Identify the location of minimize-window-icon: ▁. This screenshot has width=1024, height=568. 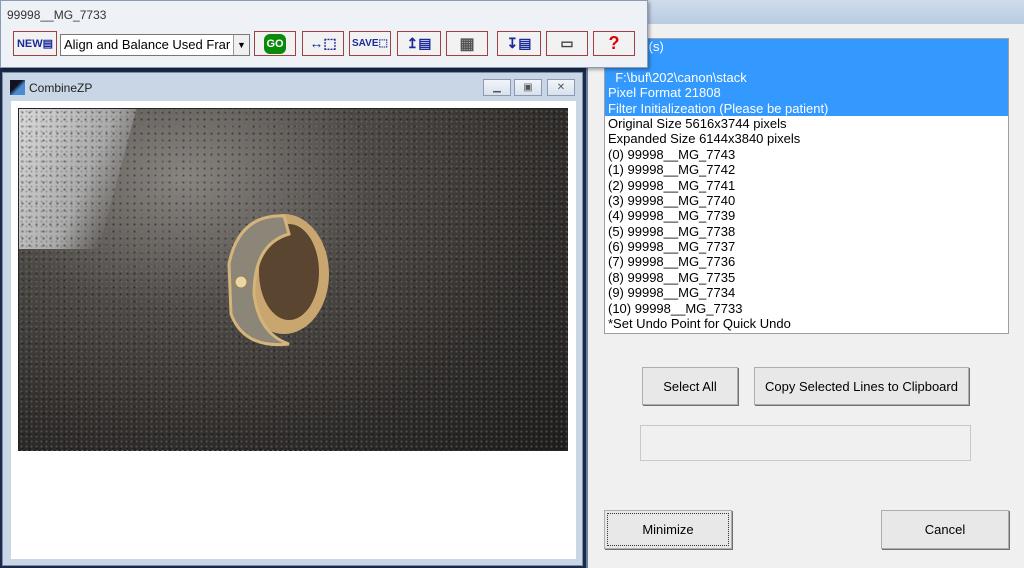
(497, 87).